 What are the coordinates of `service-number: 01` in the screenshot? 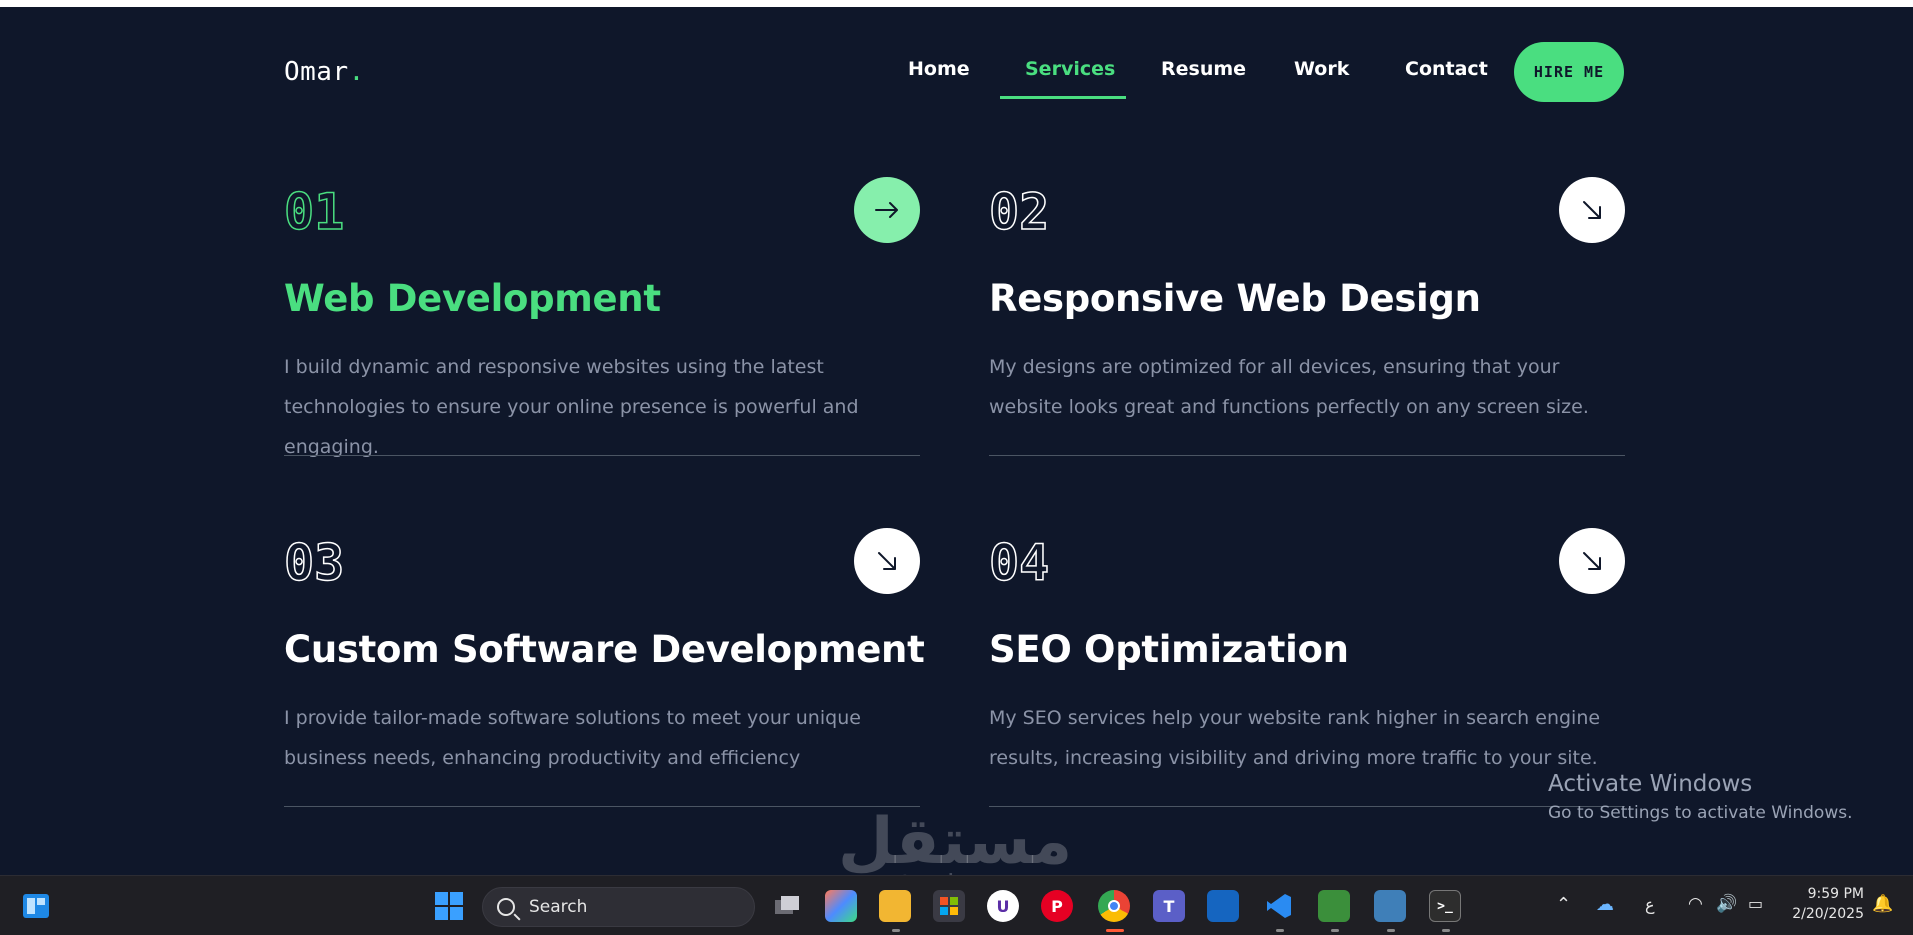 It's located at (314, 212).